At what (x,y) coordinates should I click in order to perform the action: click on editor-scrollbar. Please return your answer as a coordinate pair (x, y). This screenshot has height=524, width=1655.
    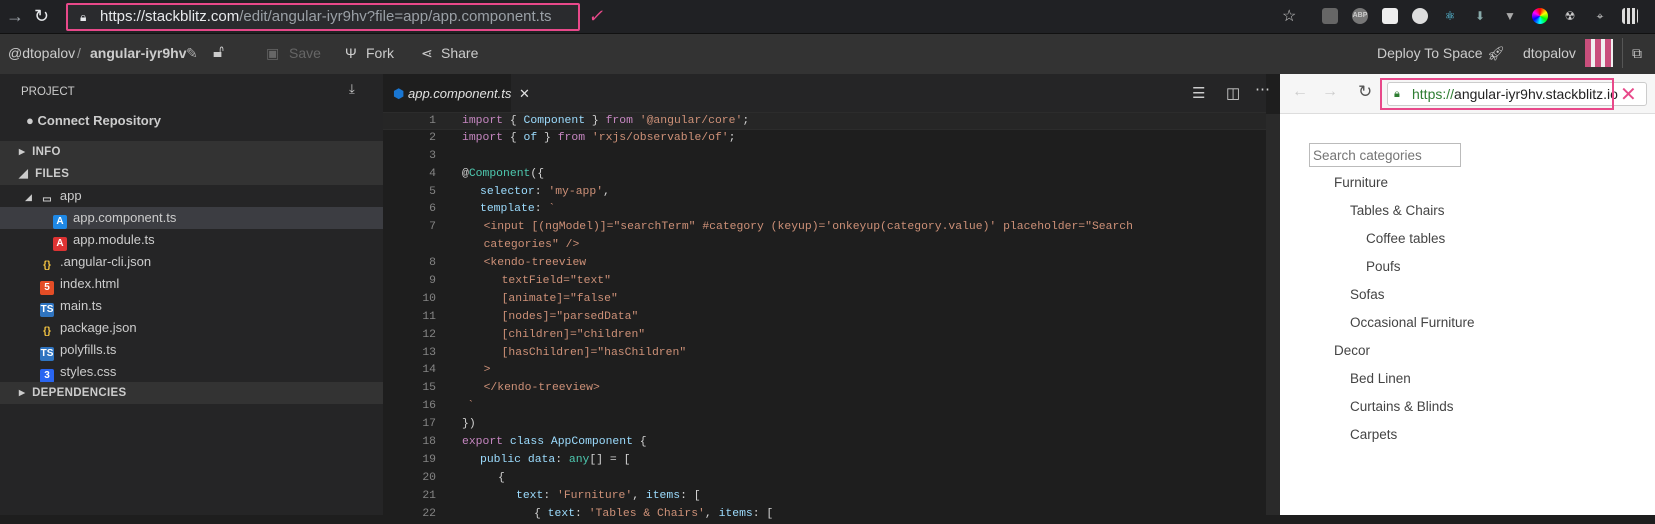
    Looking at the image, I should click on (1273, 314).